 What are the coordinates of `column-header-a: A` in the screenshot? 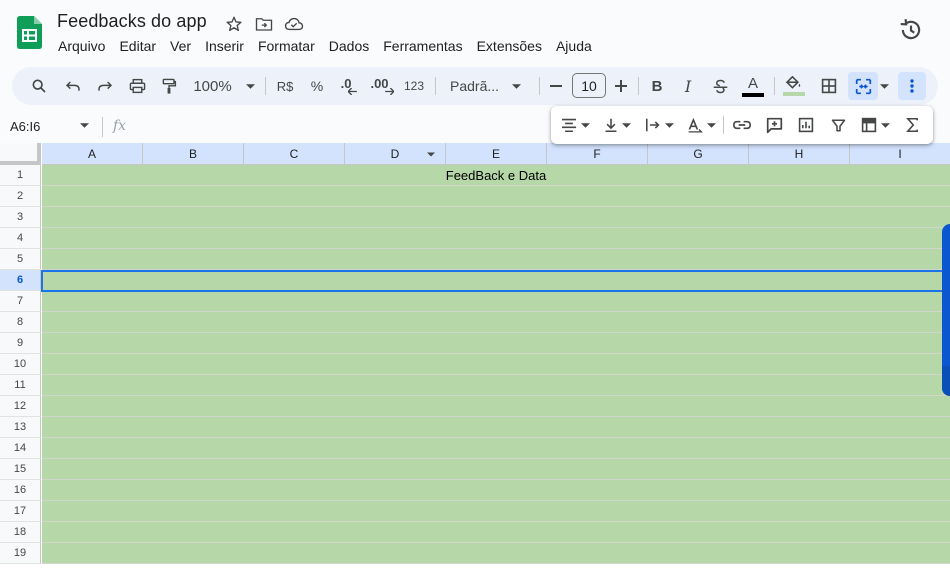 It's located at (92, 154).